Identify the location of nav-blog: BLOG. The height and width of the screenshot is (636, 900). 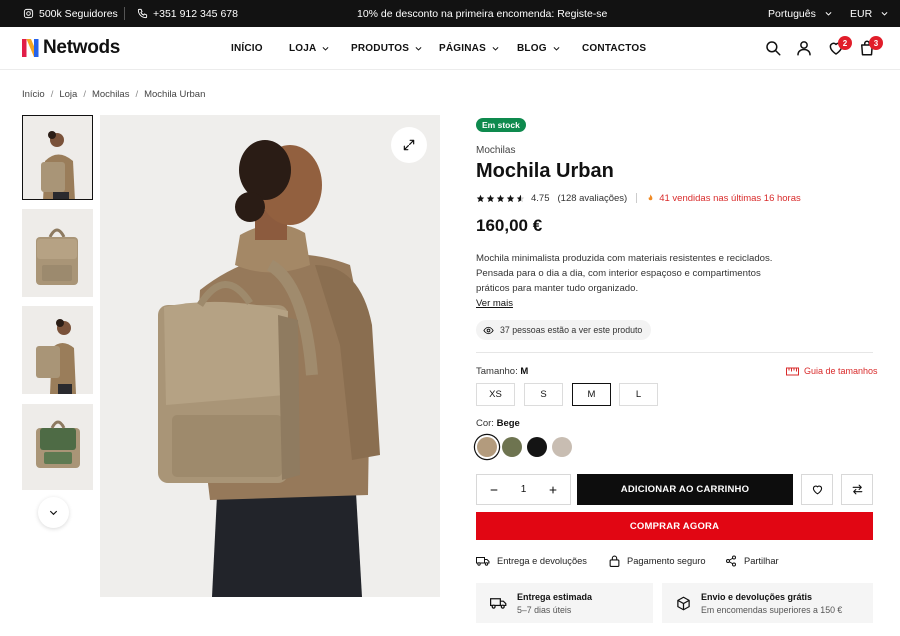
(539, 48).